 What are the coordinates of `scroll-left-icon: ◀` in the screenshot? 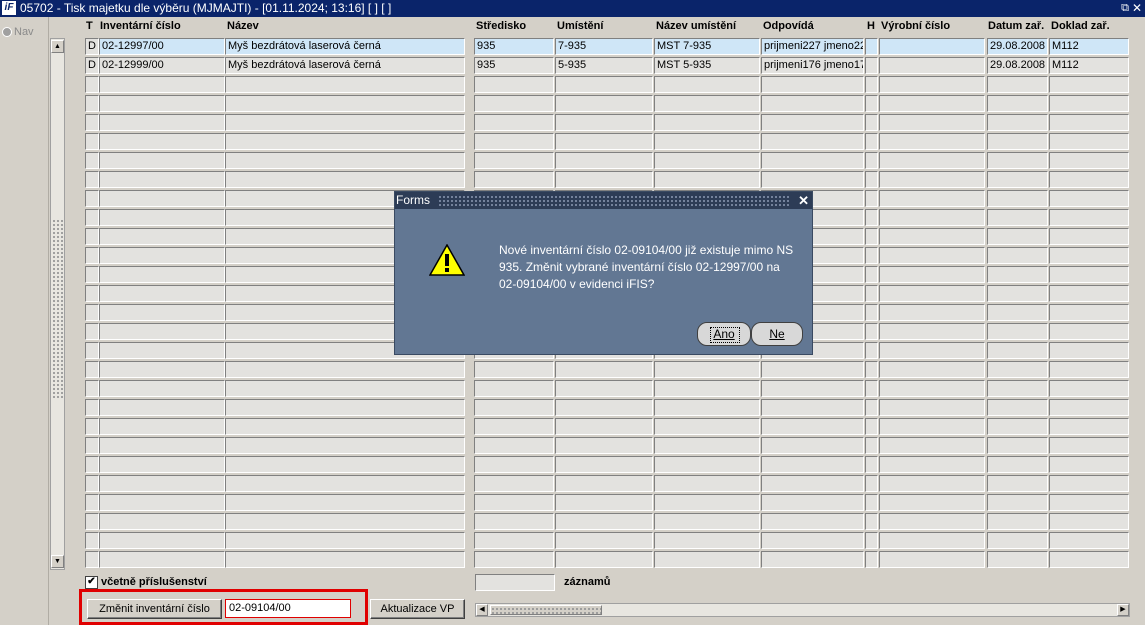 It's located at (482, 610).